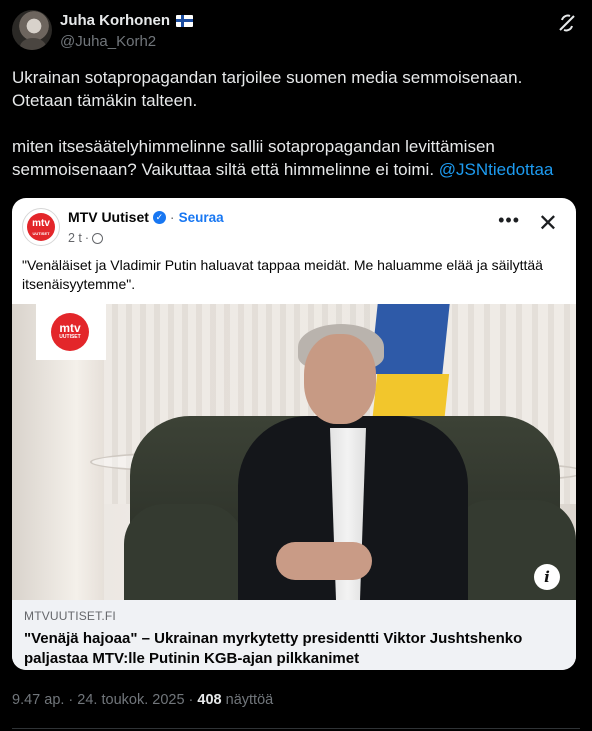 The image size is (592, 731). What do you see at coordinates (32, 30) in the screenshot?
I see `avatar` at bounding box center [32, 30].